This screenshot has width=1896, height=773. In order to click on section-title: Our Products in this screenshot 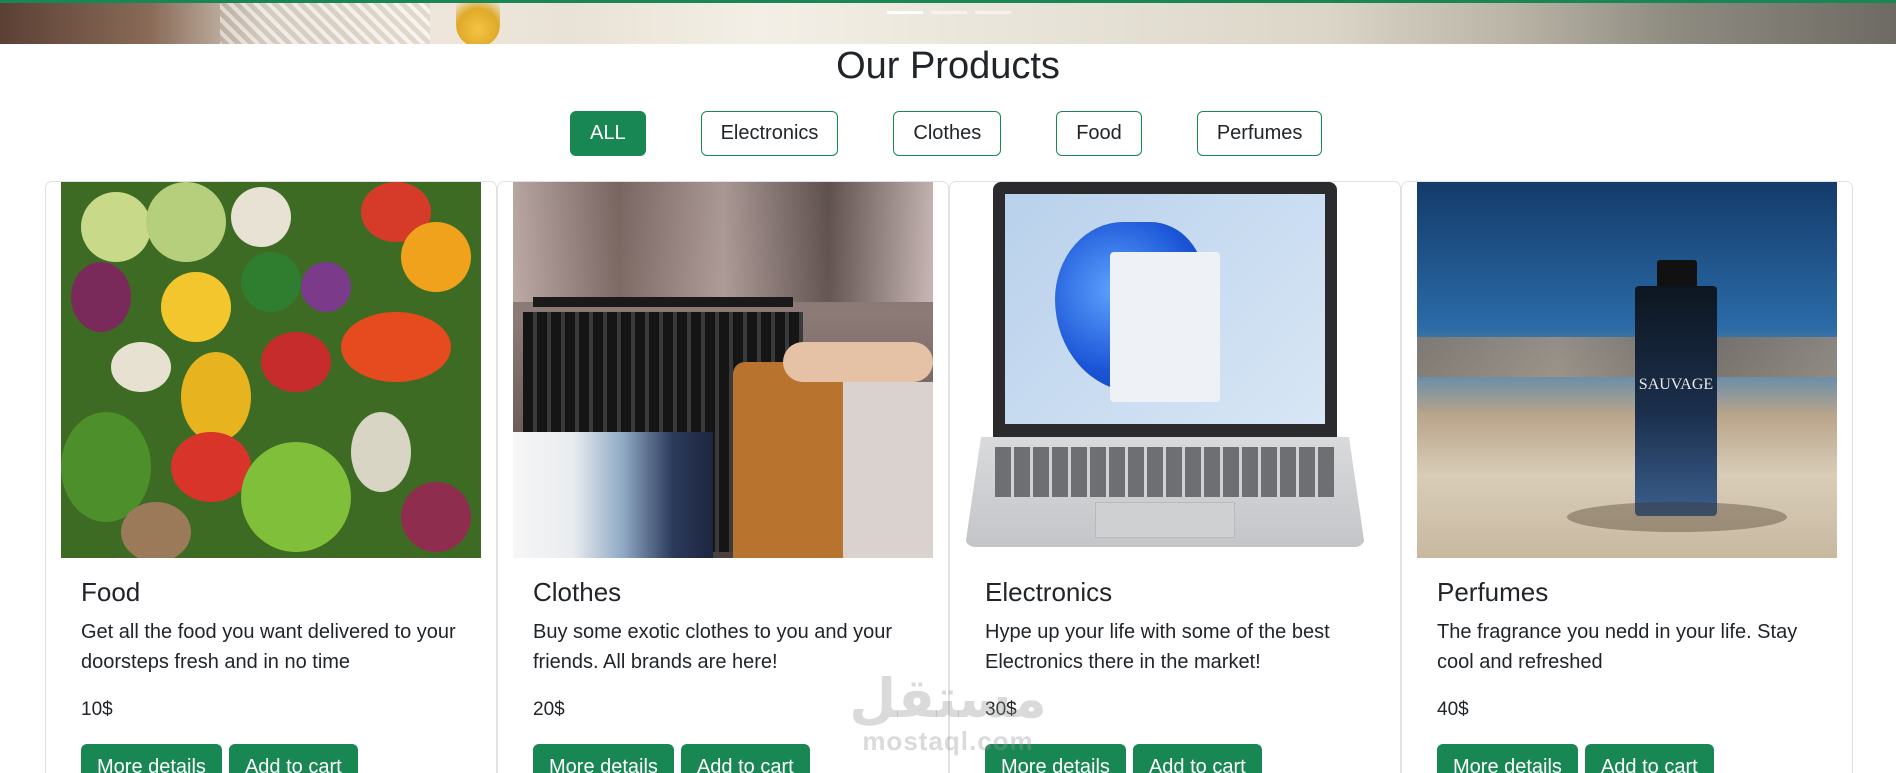, I will do `click(948, 66)`.